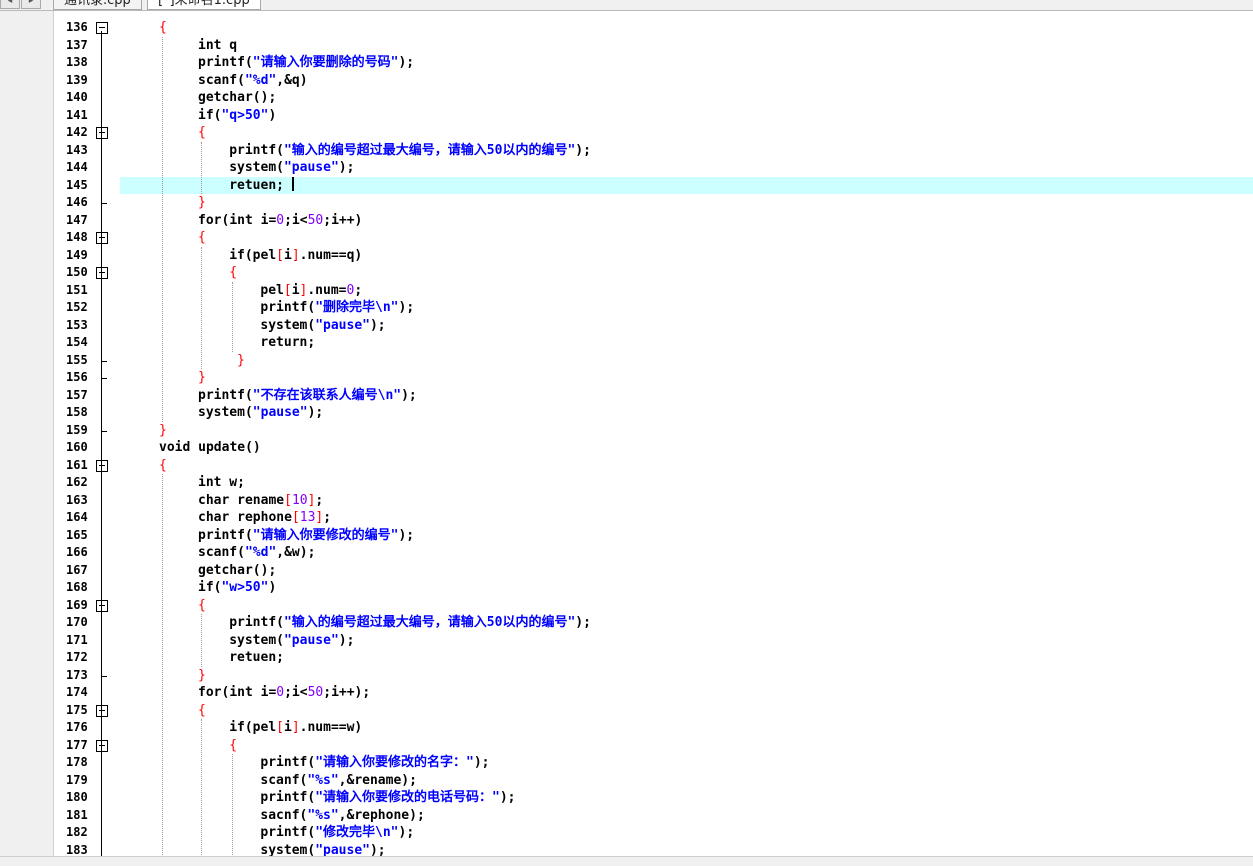  I want to click on line-number: 151, so click(77, 289).